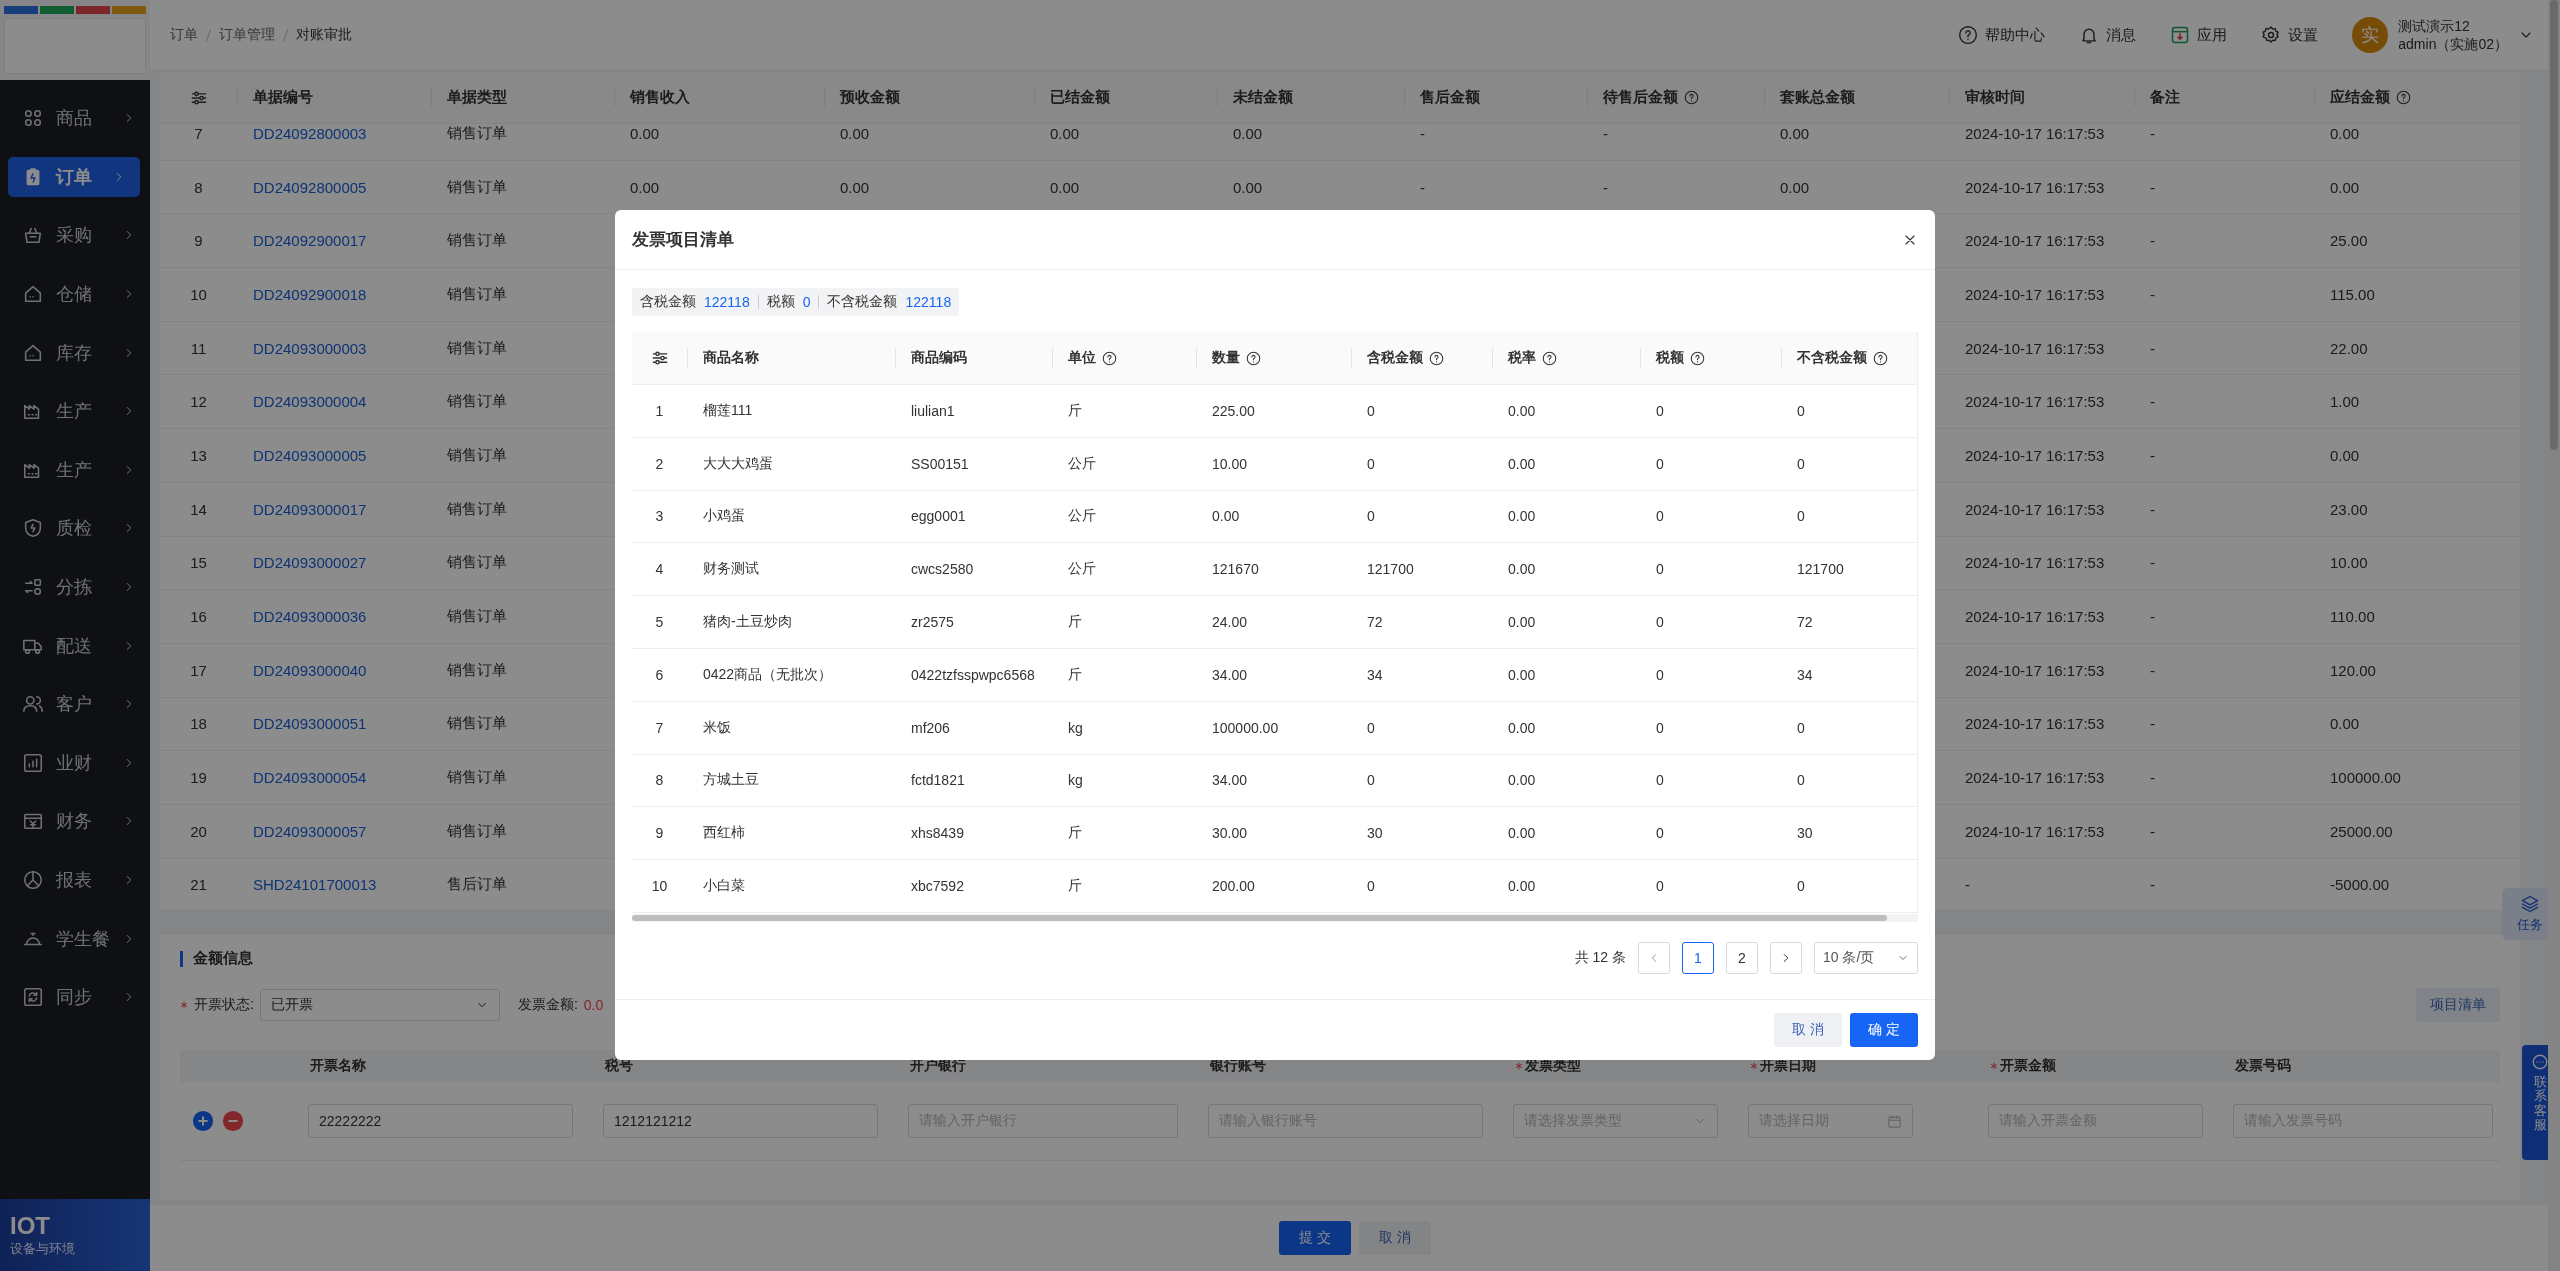  Describe the element at coordinates (310, 402) in the screenshot. I see `order-link: DD24093000004` at that location.